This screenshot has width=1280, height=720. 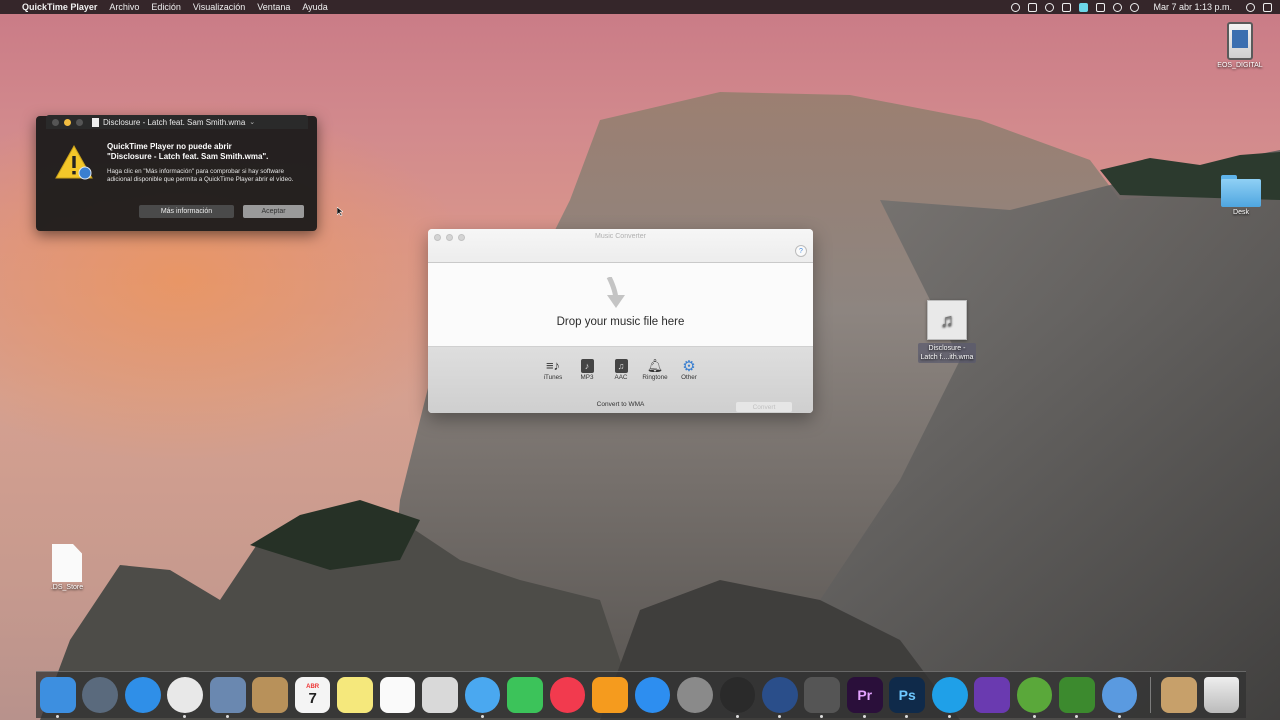 What do you see at coordinates (1033, 7) in the screenshot?
I see `status-film-icon` at bounding box center [1033, 7].